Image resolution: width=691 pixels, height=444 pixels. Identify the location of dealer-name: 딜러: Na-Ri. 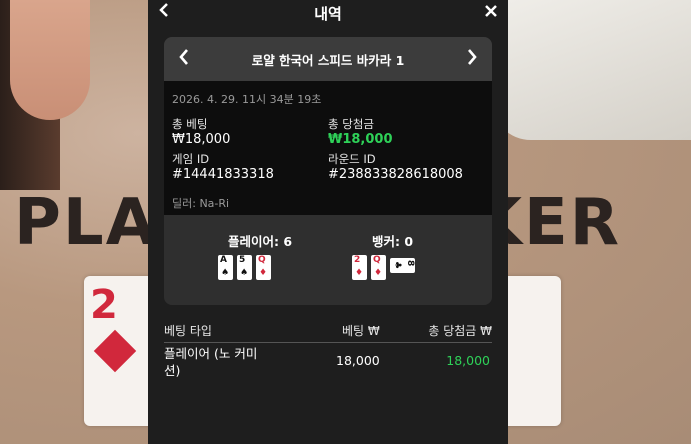
(201, 203).